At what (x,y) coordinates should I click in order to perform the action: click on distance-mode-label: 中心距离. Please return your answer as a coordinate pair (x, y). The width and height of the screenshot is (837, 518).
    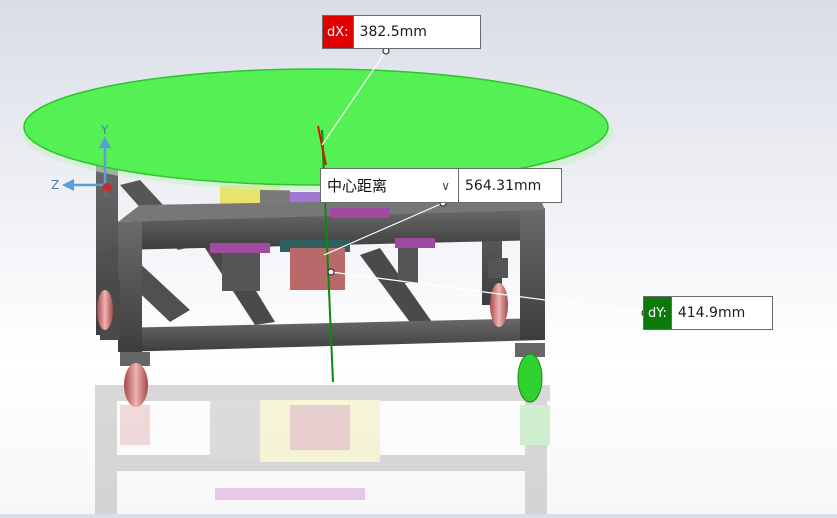
    Looking at the image, I should click on (357, 186).